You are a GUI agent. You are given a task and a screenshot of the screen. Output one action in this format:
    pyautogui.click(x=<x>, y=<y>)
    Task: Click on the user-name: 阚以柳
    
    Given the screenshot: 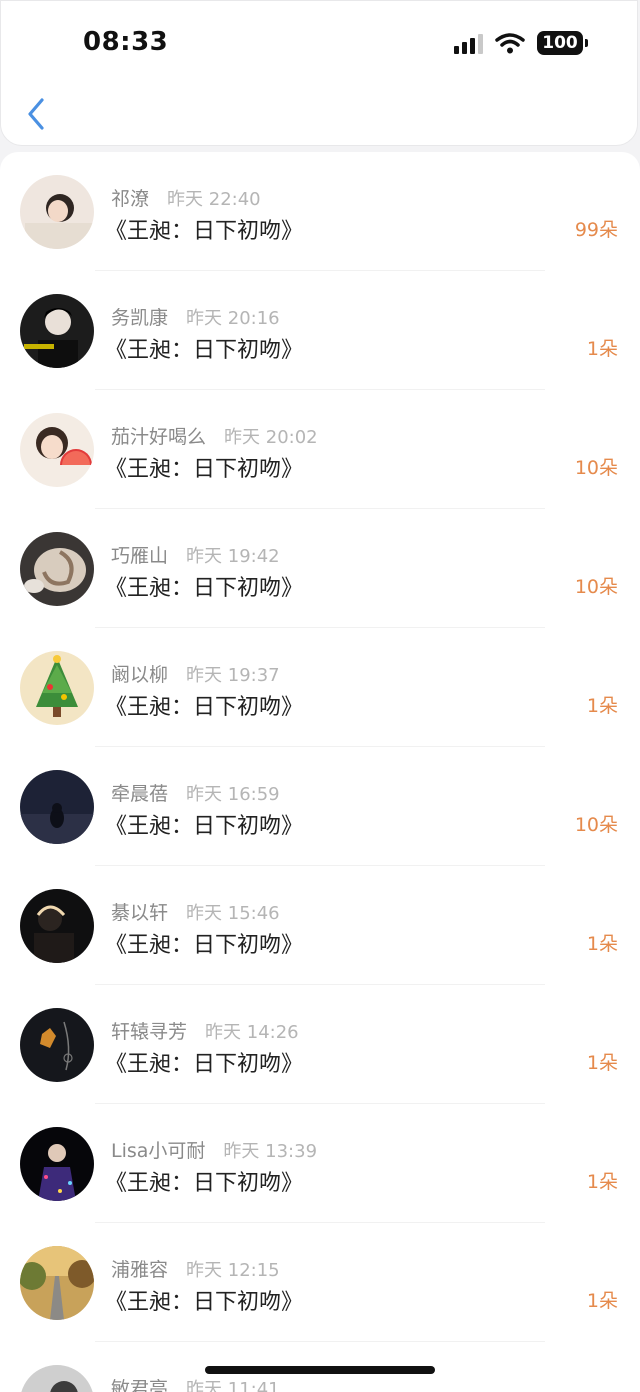 What is the action you would take?
    pyautogui.click(x=140, y=675)
    